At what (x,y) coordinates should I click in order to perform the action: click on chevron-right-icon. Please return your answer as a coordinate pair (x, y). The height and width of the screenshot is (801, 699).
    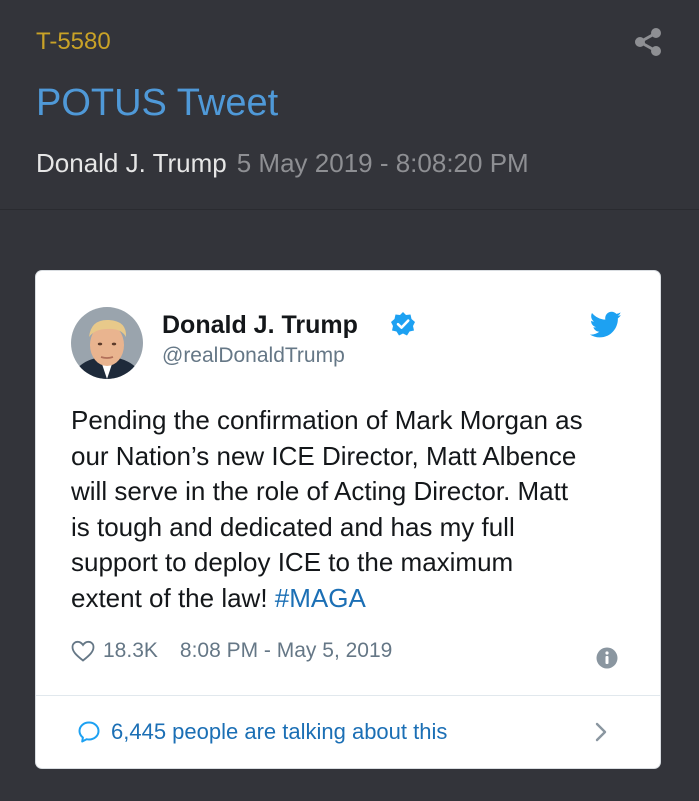
    Looking at the image, I should click on (601, 732).